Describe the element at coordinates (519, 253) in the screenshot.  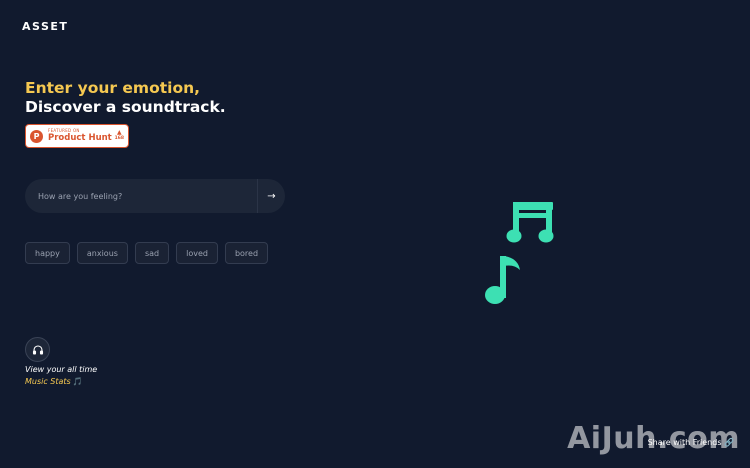
I see `music-notes-illustration` at that location.